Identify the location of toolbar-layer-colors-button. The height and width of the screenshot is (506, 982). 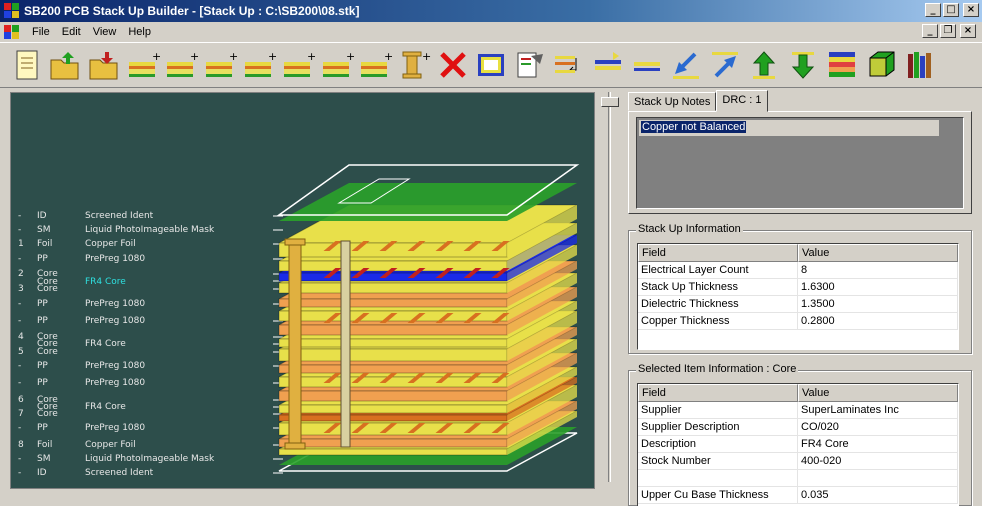
(842, 65).